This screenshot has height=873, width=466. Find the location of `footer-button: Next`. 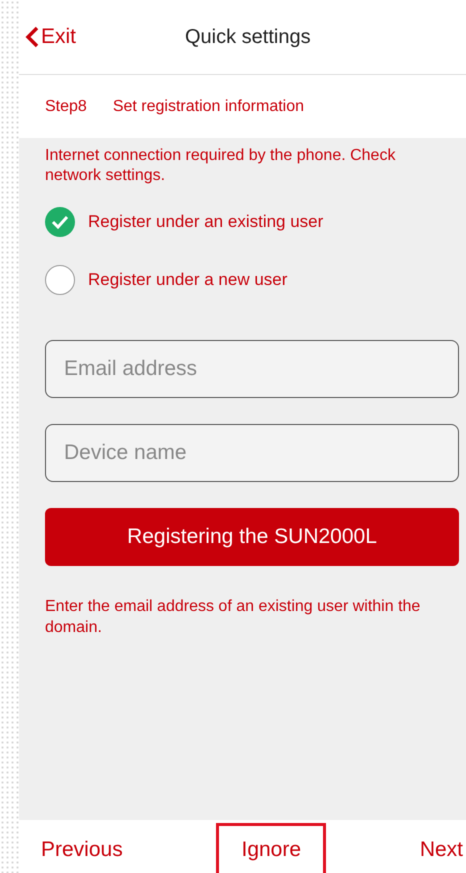

footer-button: Next is located at coordinates (441, 848).